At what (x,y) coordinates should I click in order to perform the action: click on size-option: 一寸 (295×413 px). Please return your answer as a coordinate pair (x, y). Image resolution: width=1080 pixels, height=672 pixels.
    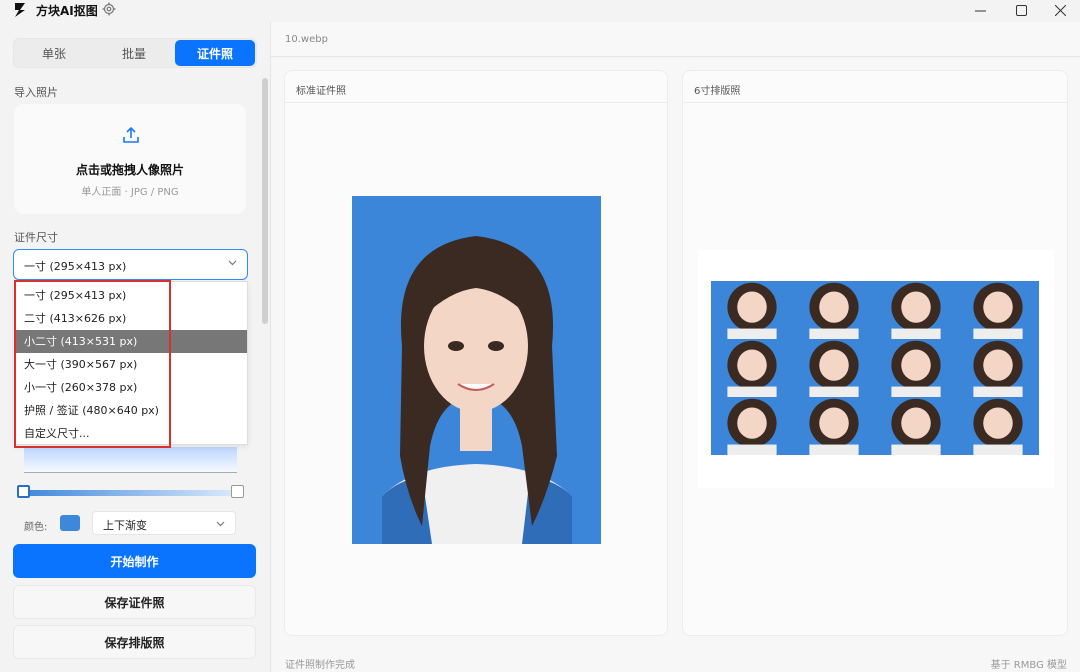
    Looking at the image, I should click on (131, 295).